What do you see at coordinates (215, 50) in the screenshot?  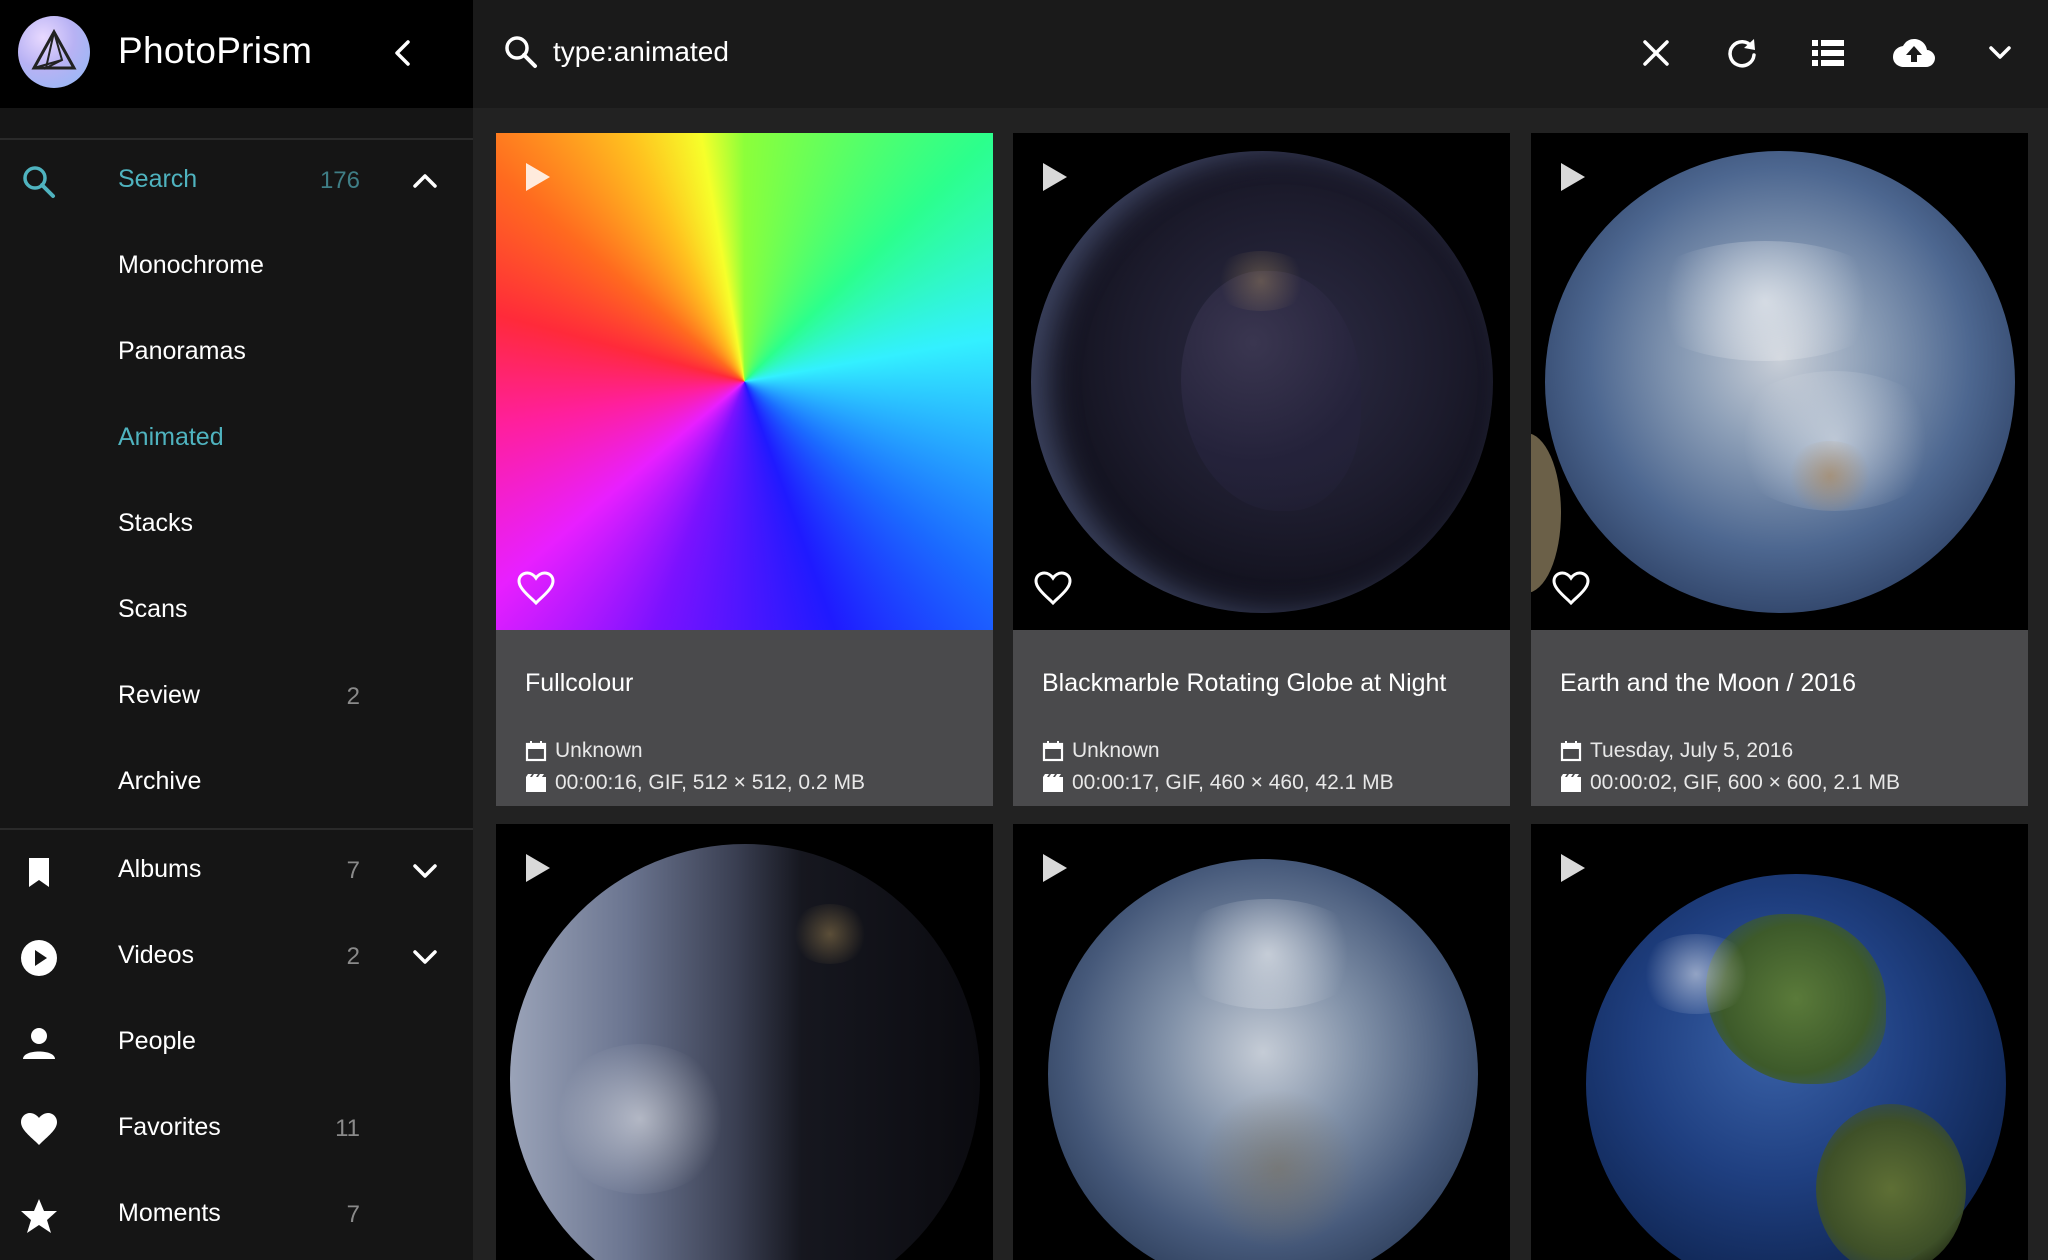 I see `app-title: PhotoPrism` at bounding box center [215, 50].